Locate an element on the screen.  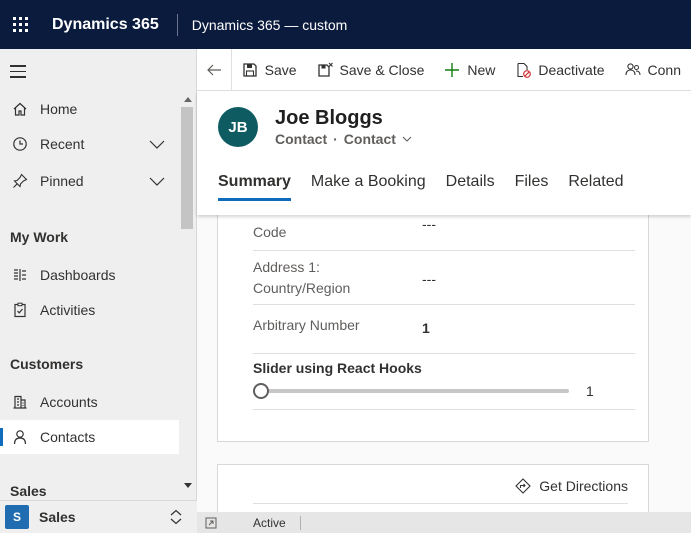
directions-section: Get Directions is located at coordinates (433, 488).